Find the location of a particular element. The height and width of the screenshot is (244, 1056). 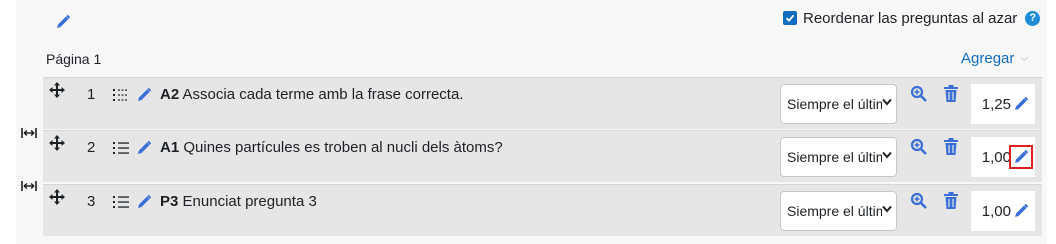

question-code: P3 is located at coordinates (169, 201).